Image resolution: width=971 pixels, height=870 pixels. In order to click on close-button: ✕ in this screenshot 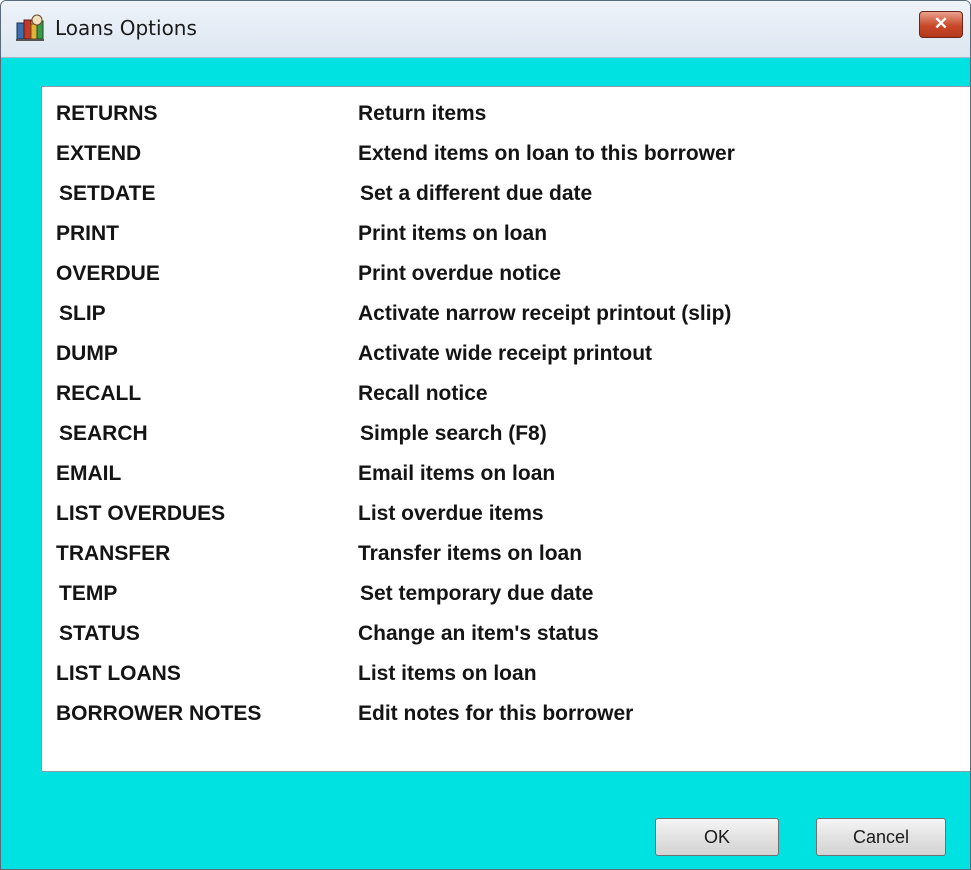, I will do `click(941, 24)`.